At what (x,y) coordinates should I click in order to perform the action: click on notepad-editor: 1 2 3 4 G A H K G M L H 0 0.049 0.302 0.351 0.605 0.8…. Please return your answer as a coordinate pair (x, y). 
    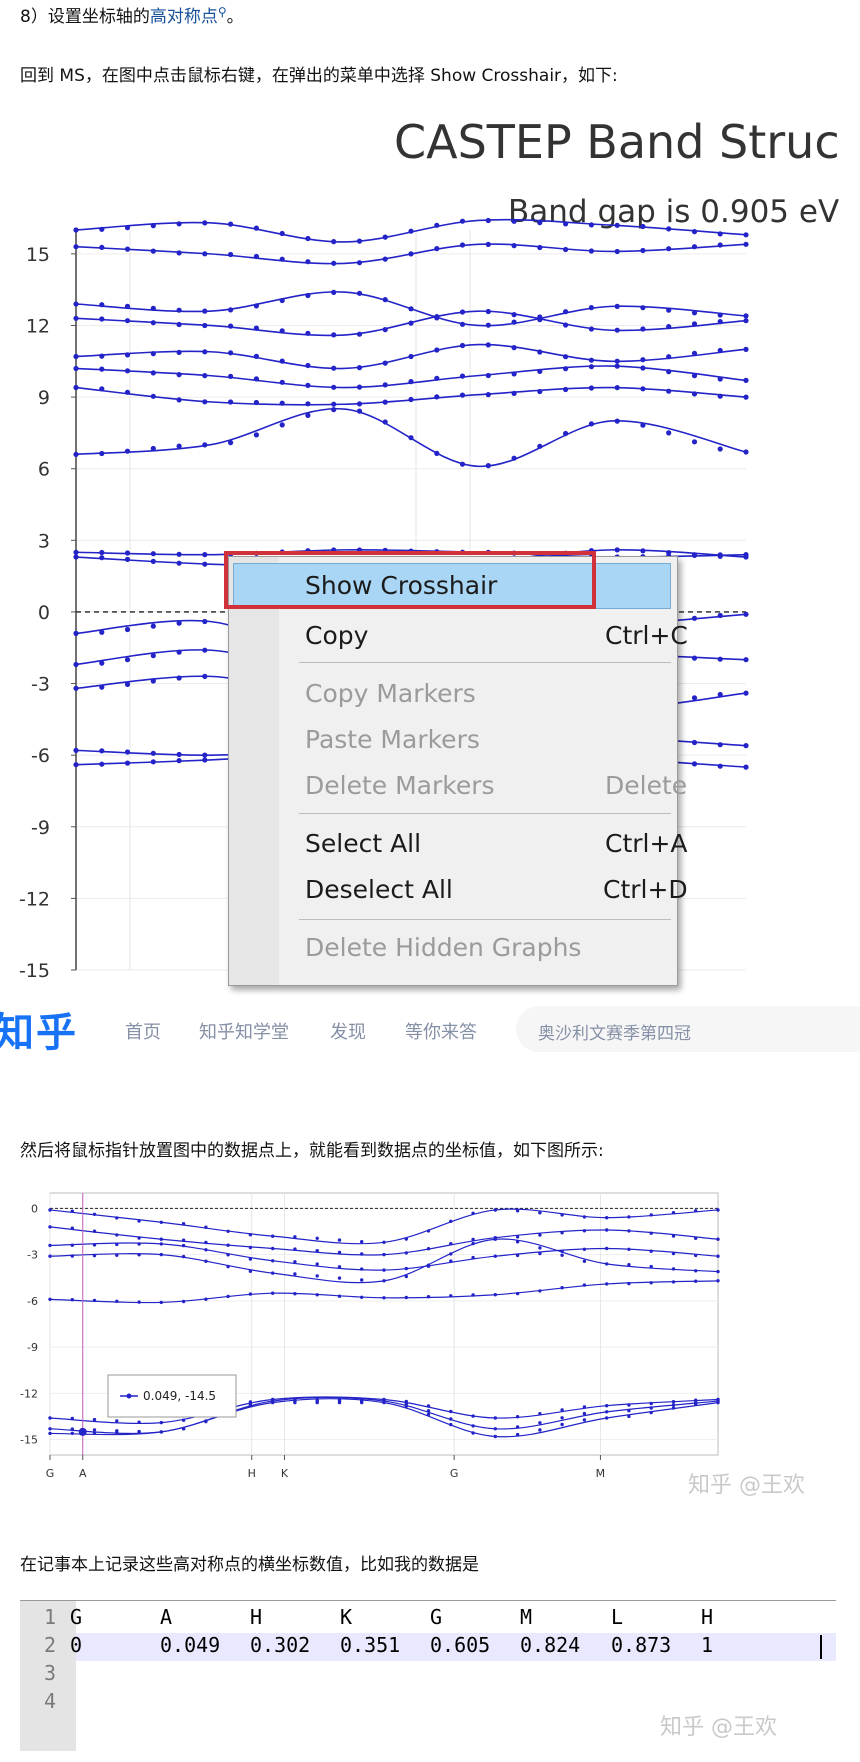
    Looking at the image, I should click on (428, 1675).